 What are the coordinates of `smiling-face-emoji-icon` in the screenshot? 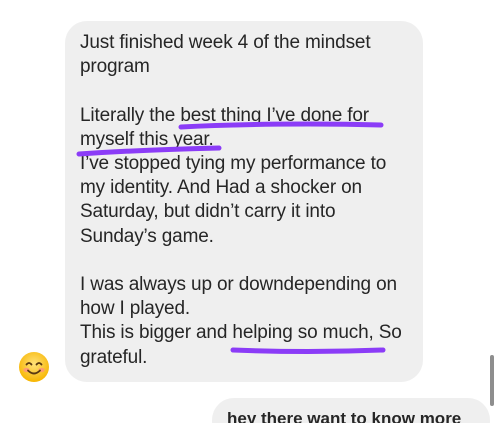 It's located at (34, 367).